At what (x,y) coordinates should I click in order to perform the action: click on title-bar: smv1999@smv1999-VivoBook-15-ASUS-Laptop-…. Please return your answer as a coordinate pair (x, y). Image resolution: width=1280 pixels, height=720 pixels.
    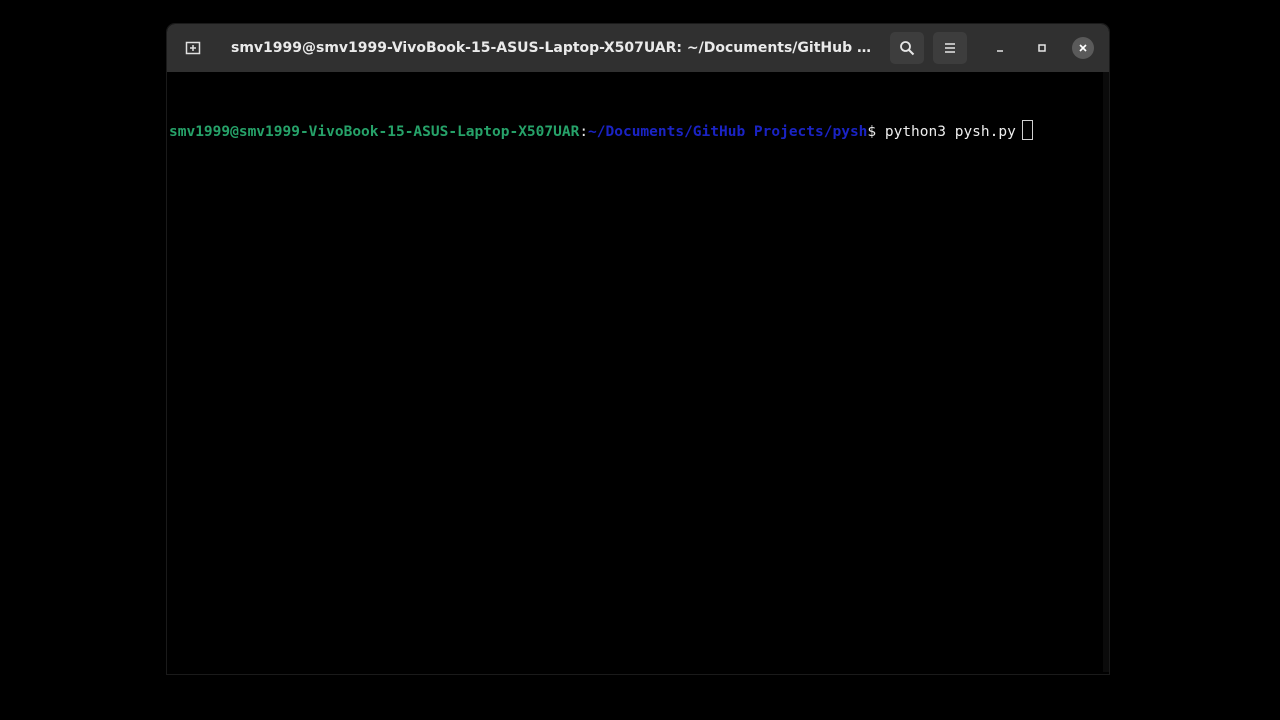
    Looking at the image, I should click on (638, 48).